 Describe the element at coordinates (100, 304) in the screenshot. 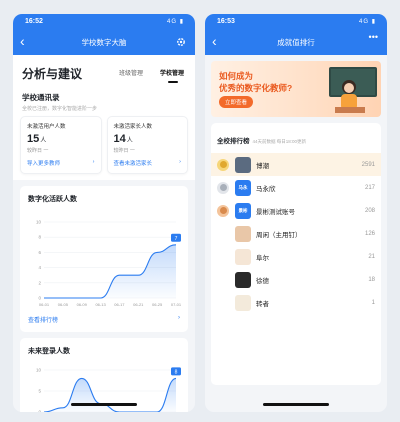

I see `x-tick-label: 06-13` at that location.